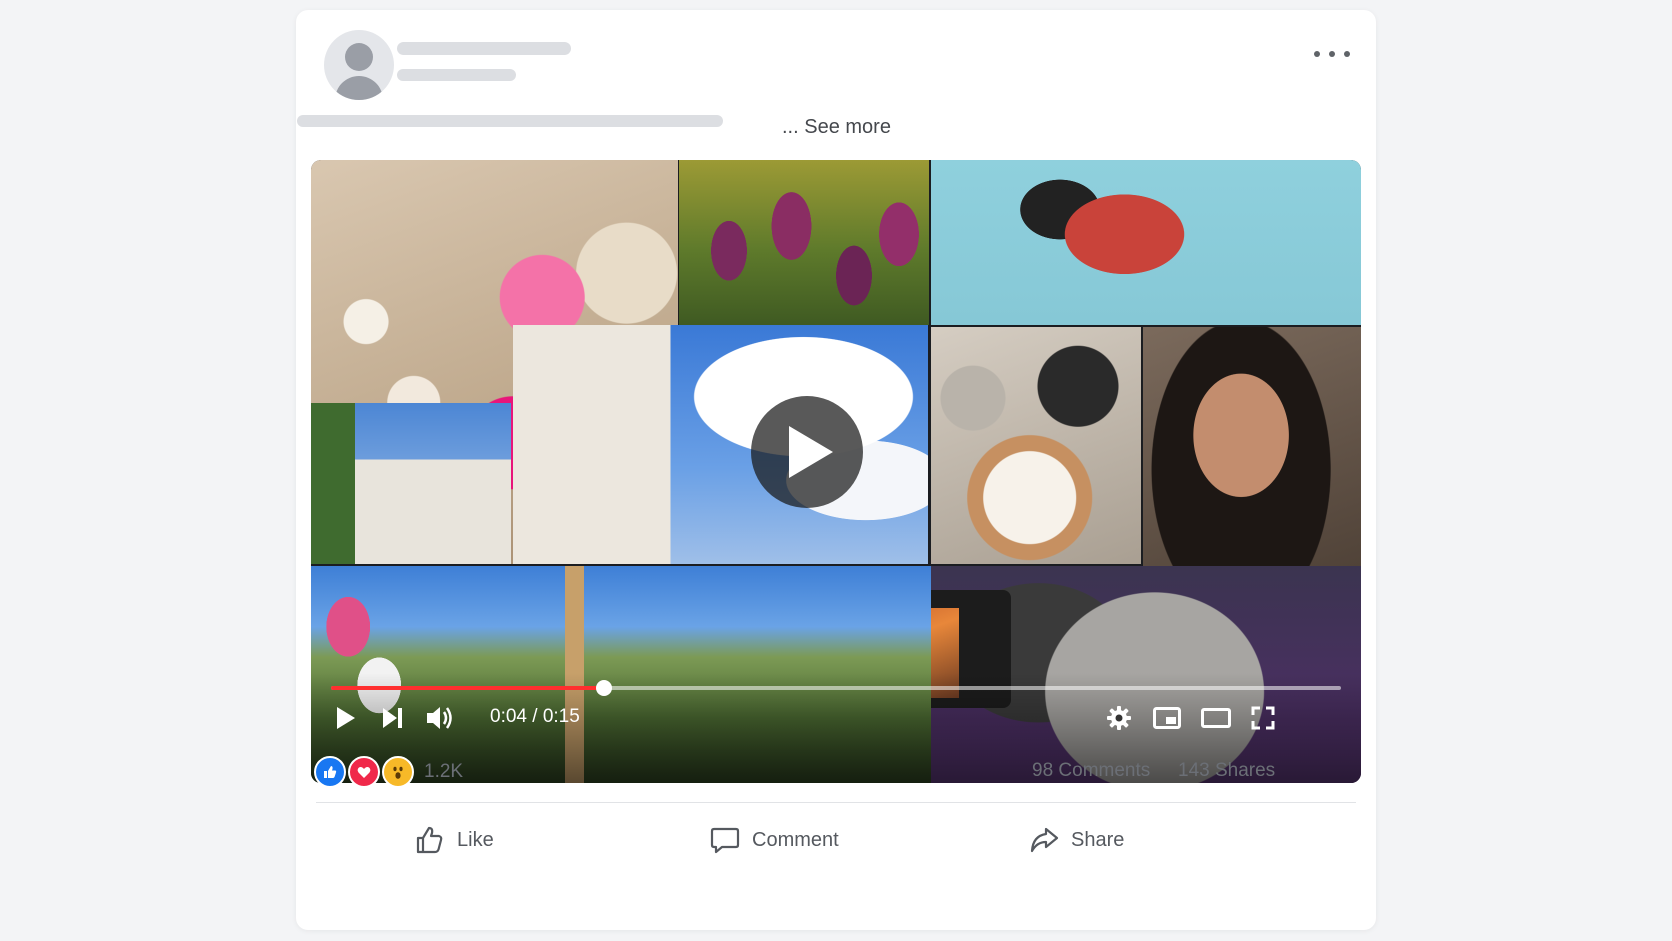 This screenshot has width=1672, height=941. What do you see at coordinates (836, 127) in the screenshot?
I see `see-more-link: ... See more` at bounding box center [836, 127].